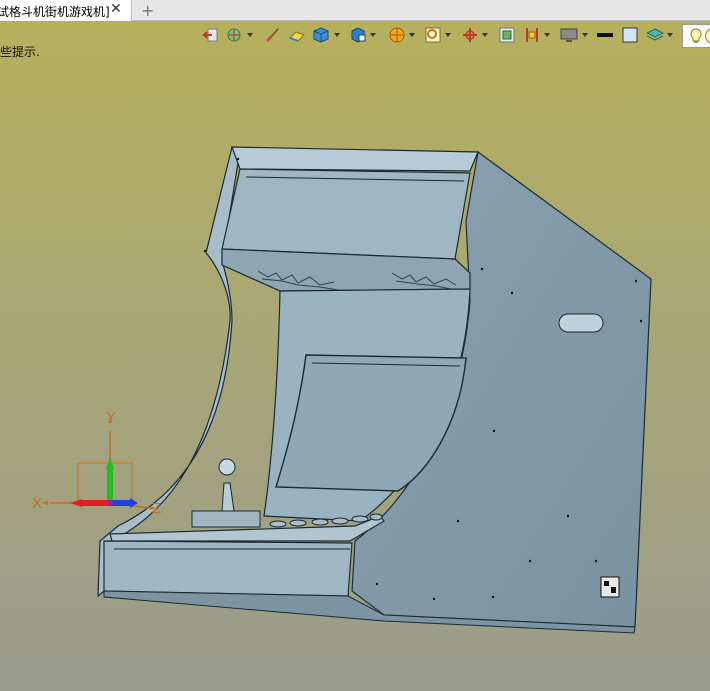 The width and height of the screenshot is (710, 691). I want to click on triad-x-label: X, so click(37, 503).